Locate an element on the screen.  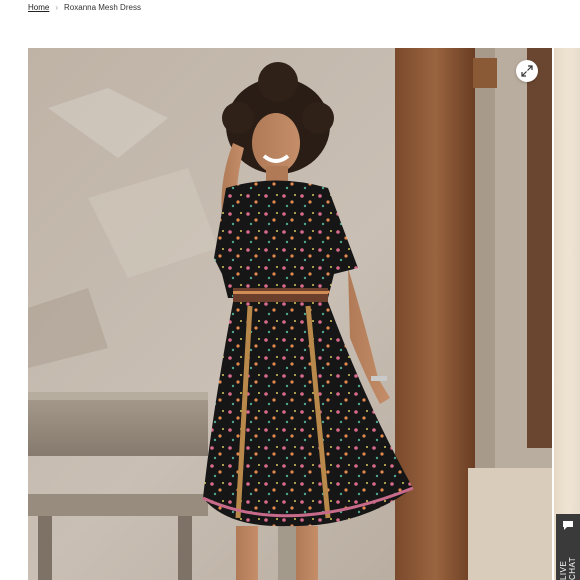
chat-bubble-icon is located at coordinates (568, 525).